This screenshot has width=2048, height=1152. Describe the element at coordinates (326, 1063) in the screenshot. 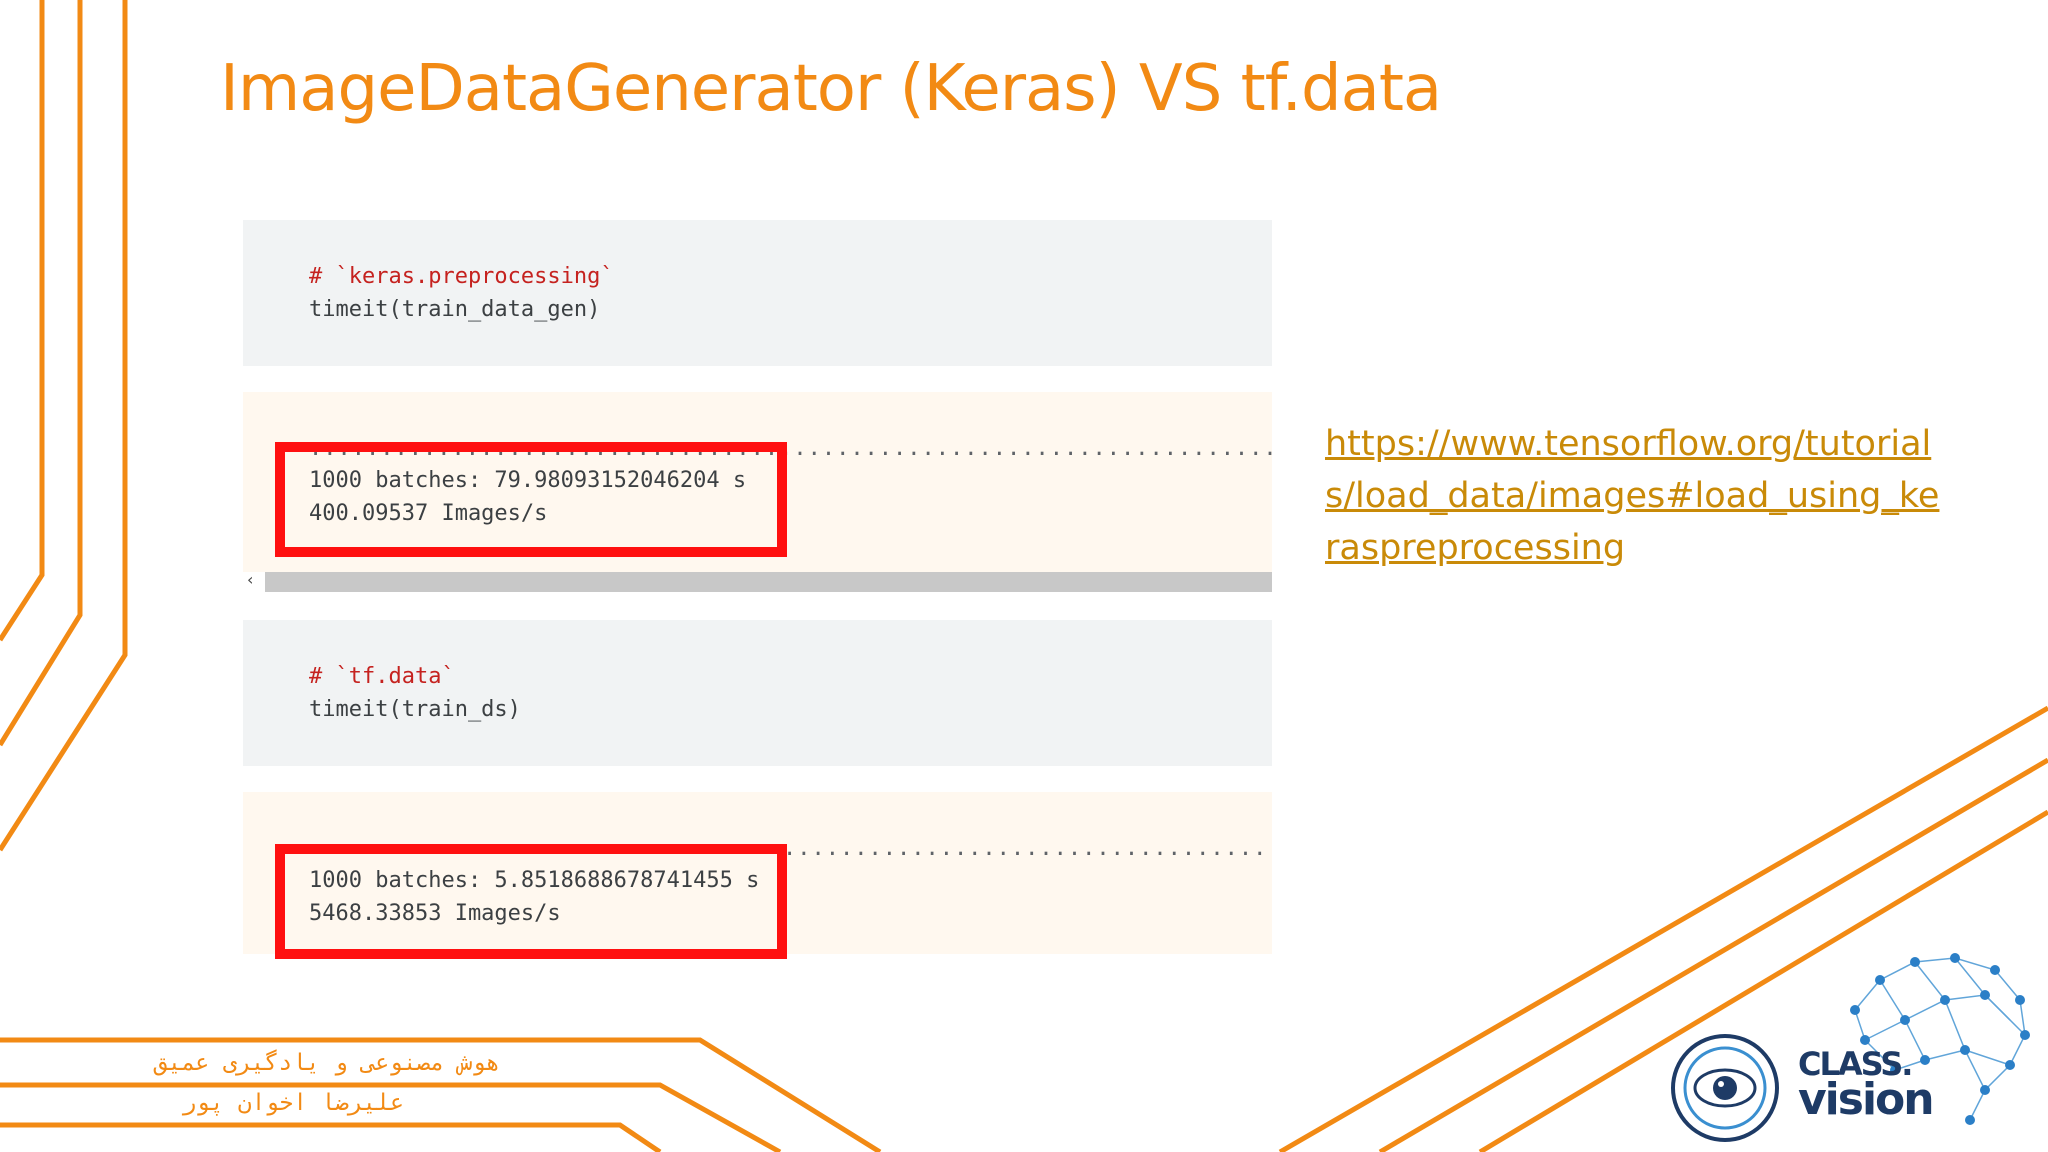

I see `footer-course-title: هوش مصنوعی و یادگیری عمیق` at that location.